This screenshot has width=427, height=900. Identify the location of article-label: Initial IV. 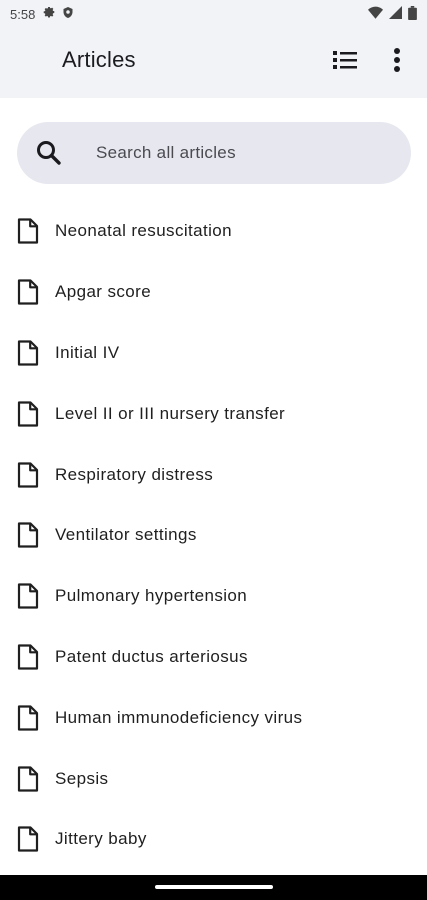
(87, 352).